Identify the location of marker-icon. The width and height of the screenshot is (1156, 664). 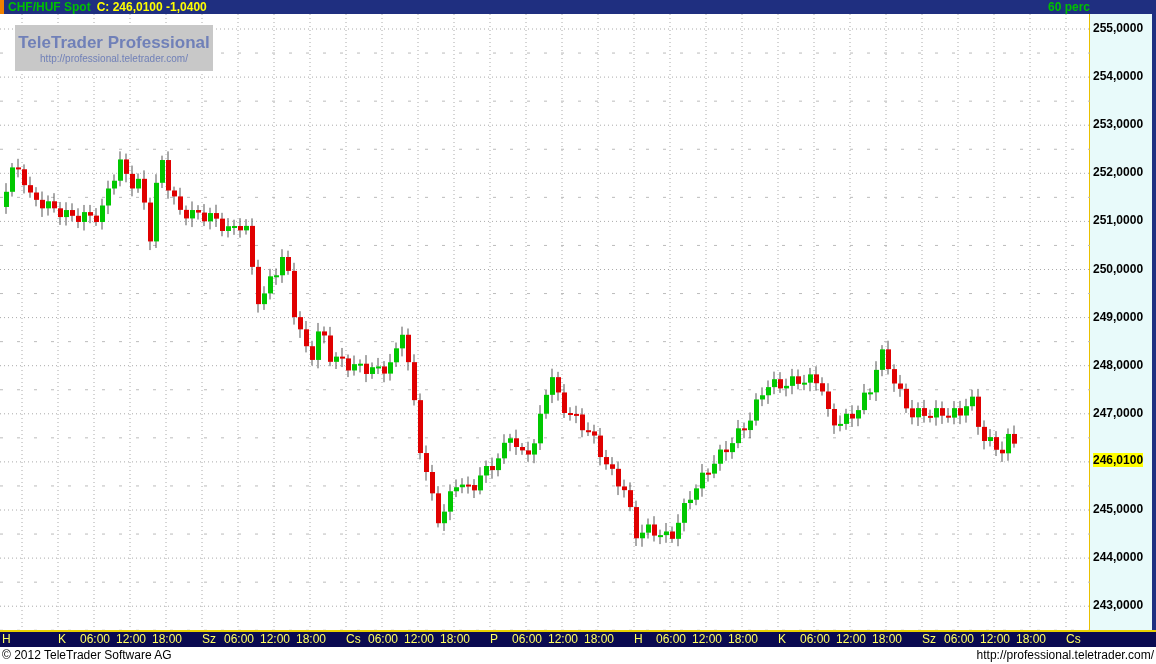
(2, 7).